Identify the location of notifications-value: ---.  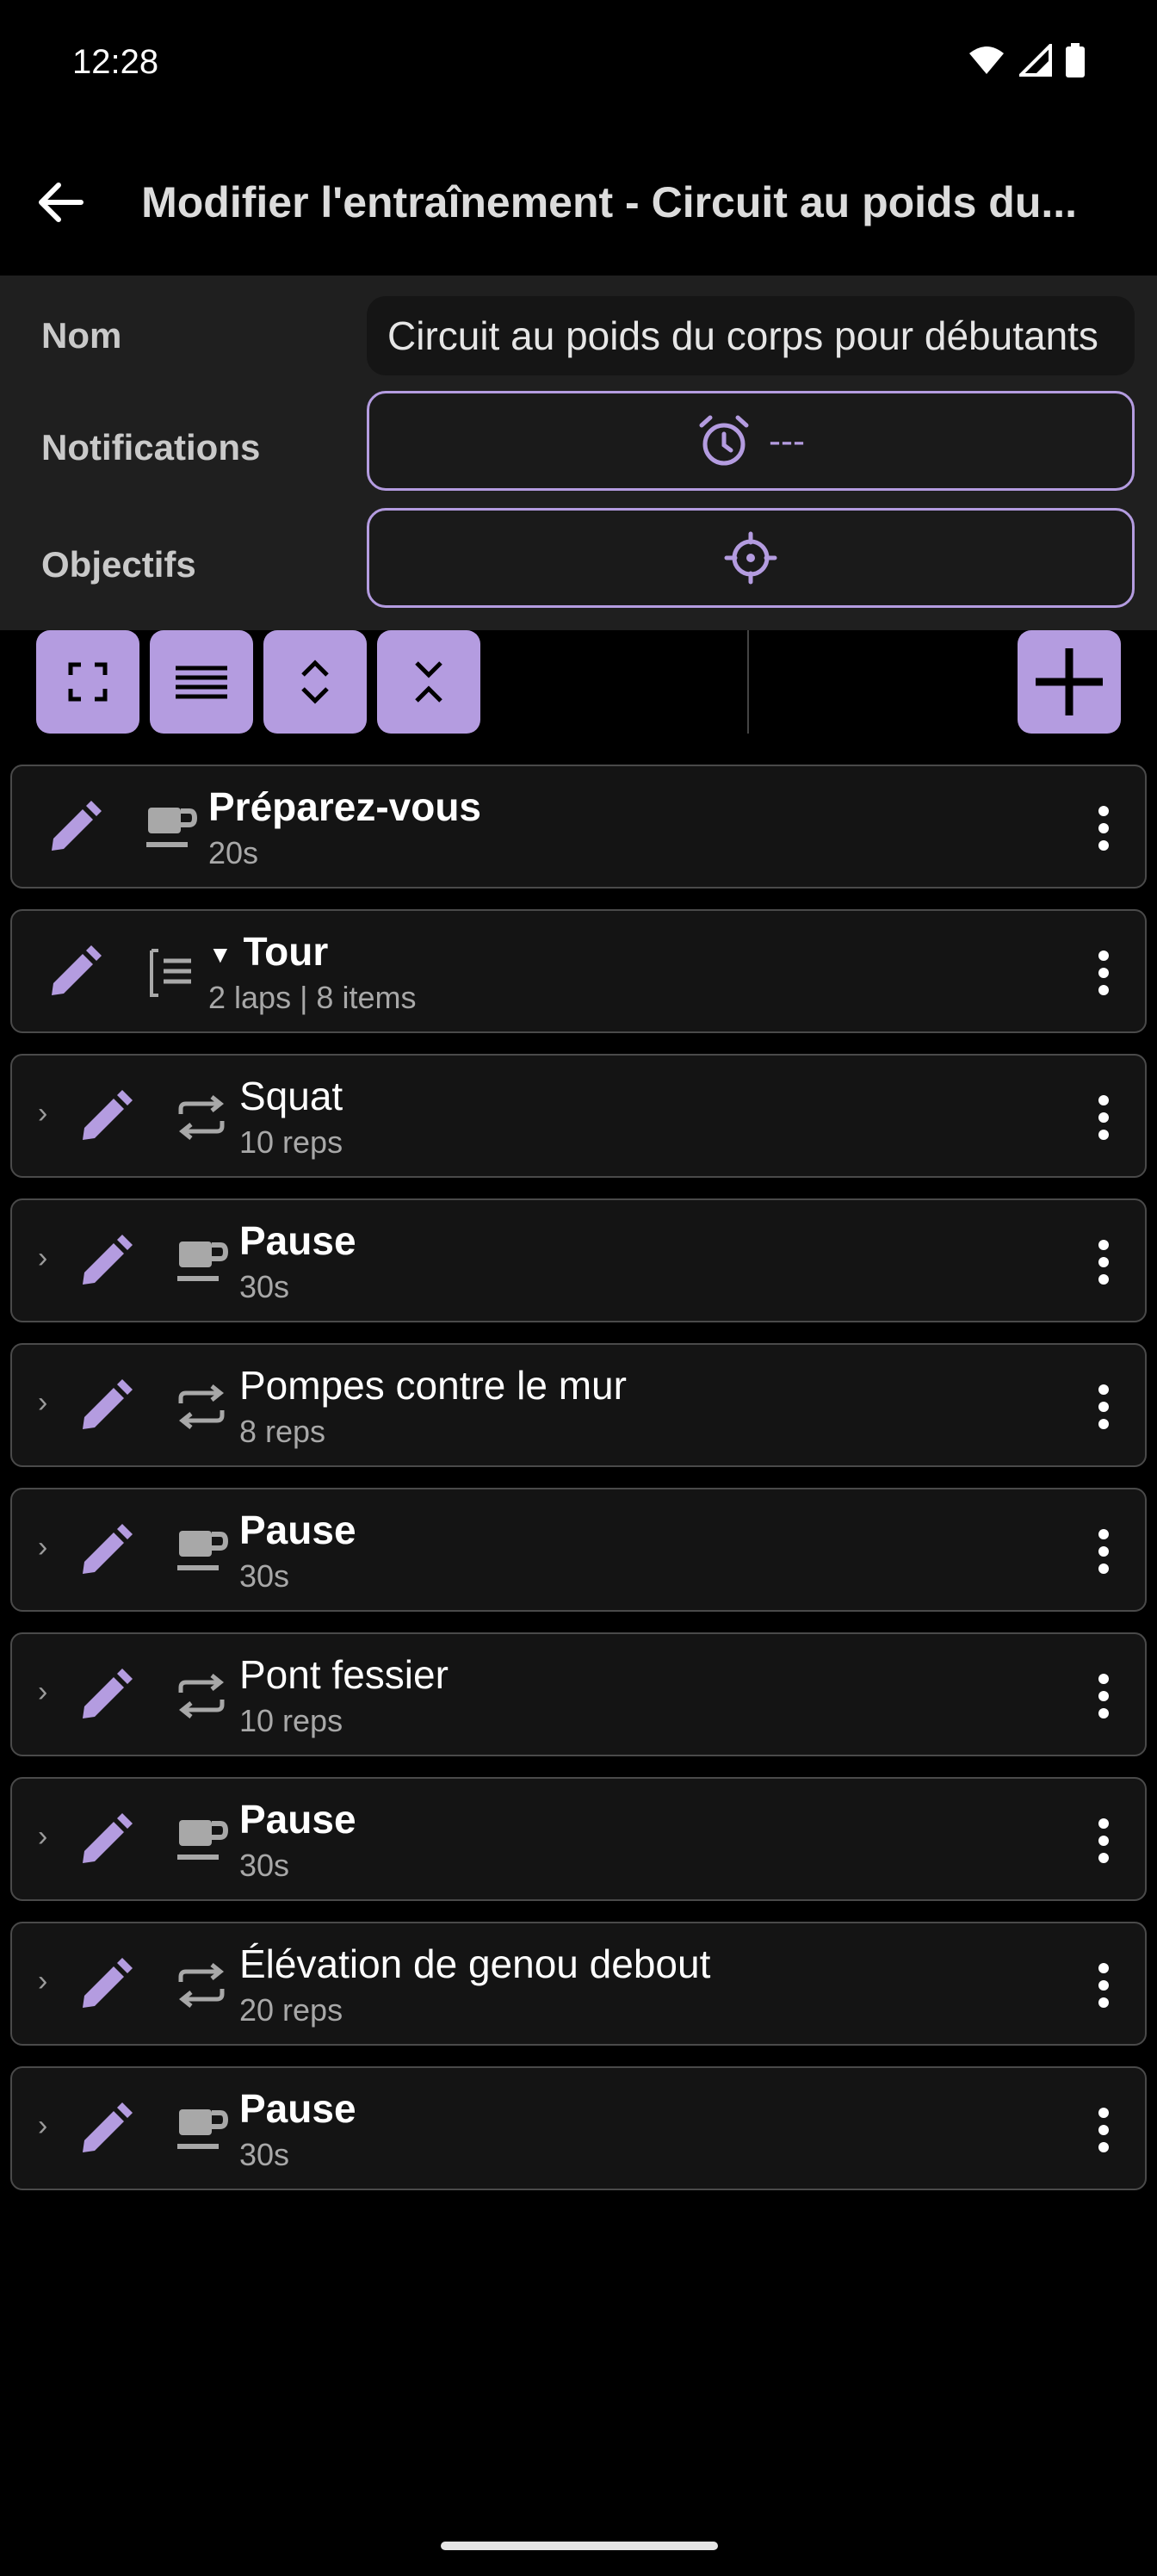
(787, 440).